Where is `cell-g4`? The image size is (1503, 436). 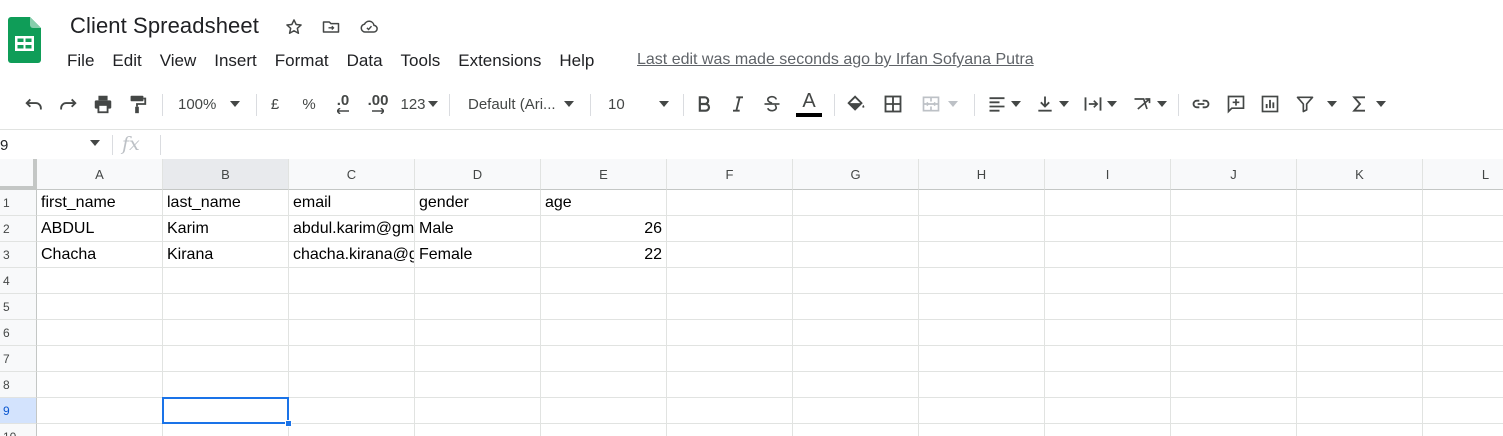 cell-g4 is located at coordinates (856, 281).